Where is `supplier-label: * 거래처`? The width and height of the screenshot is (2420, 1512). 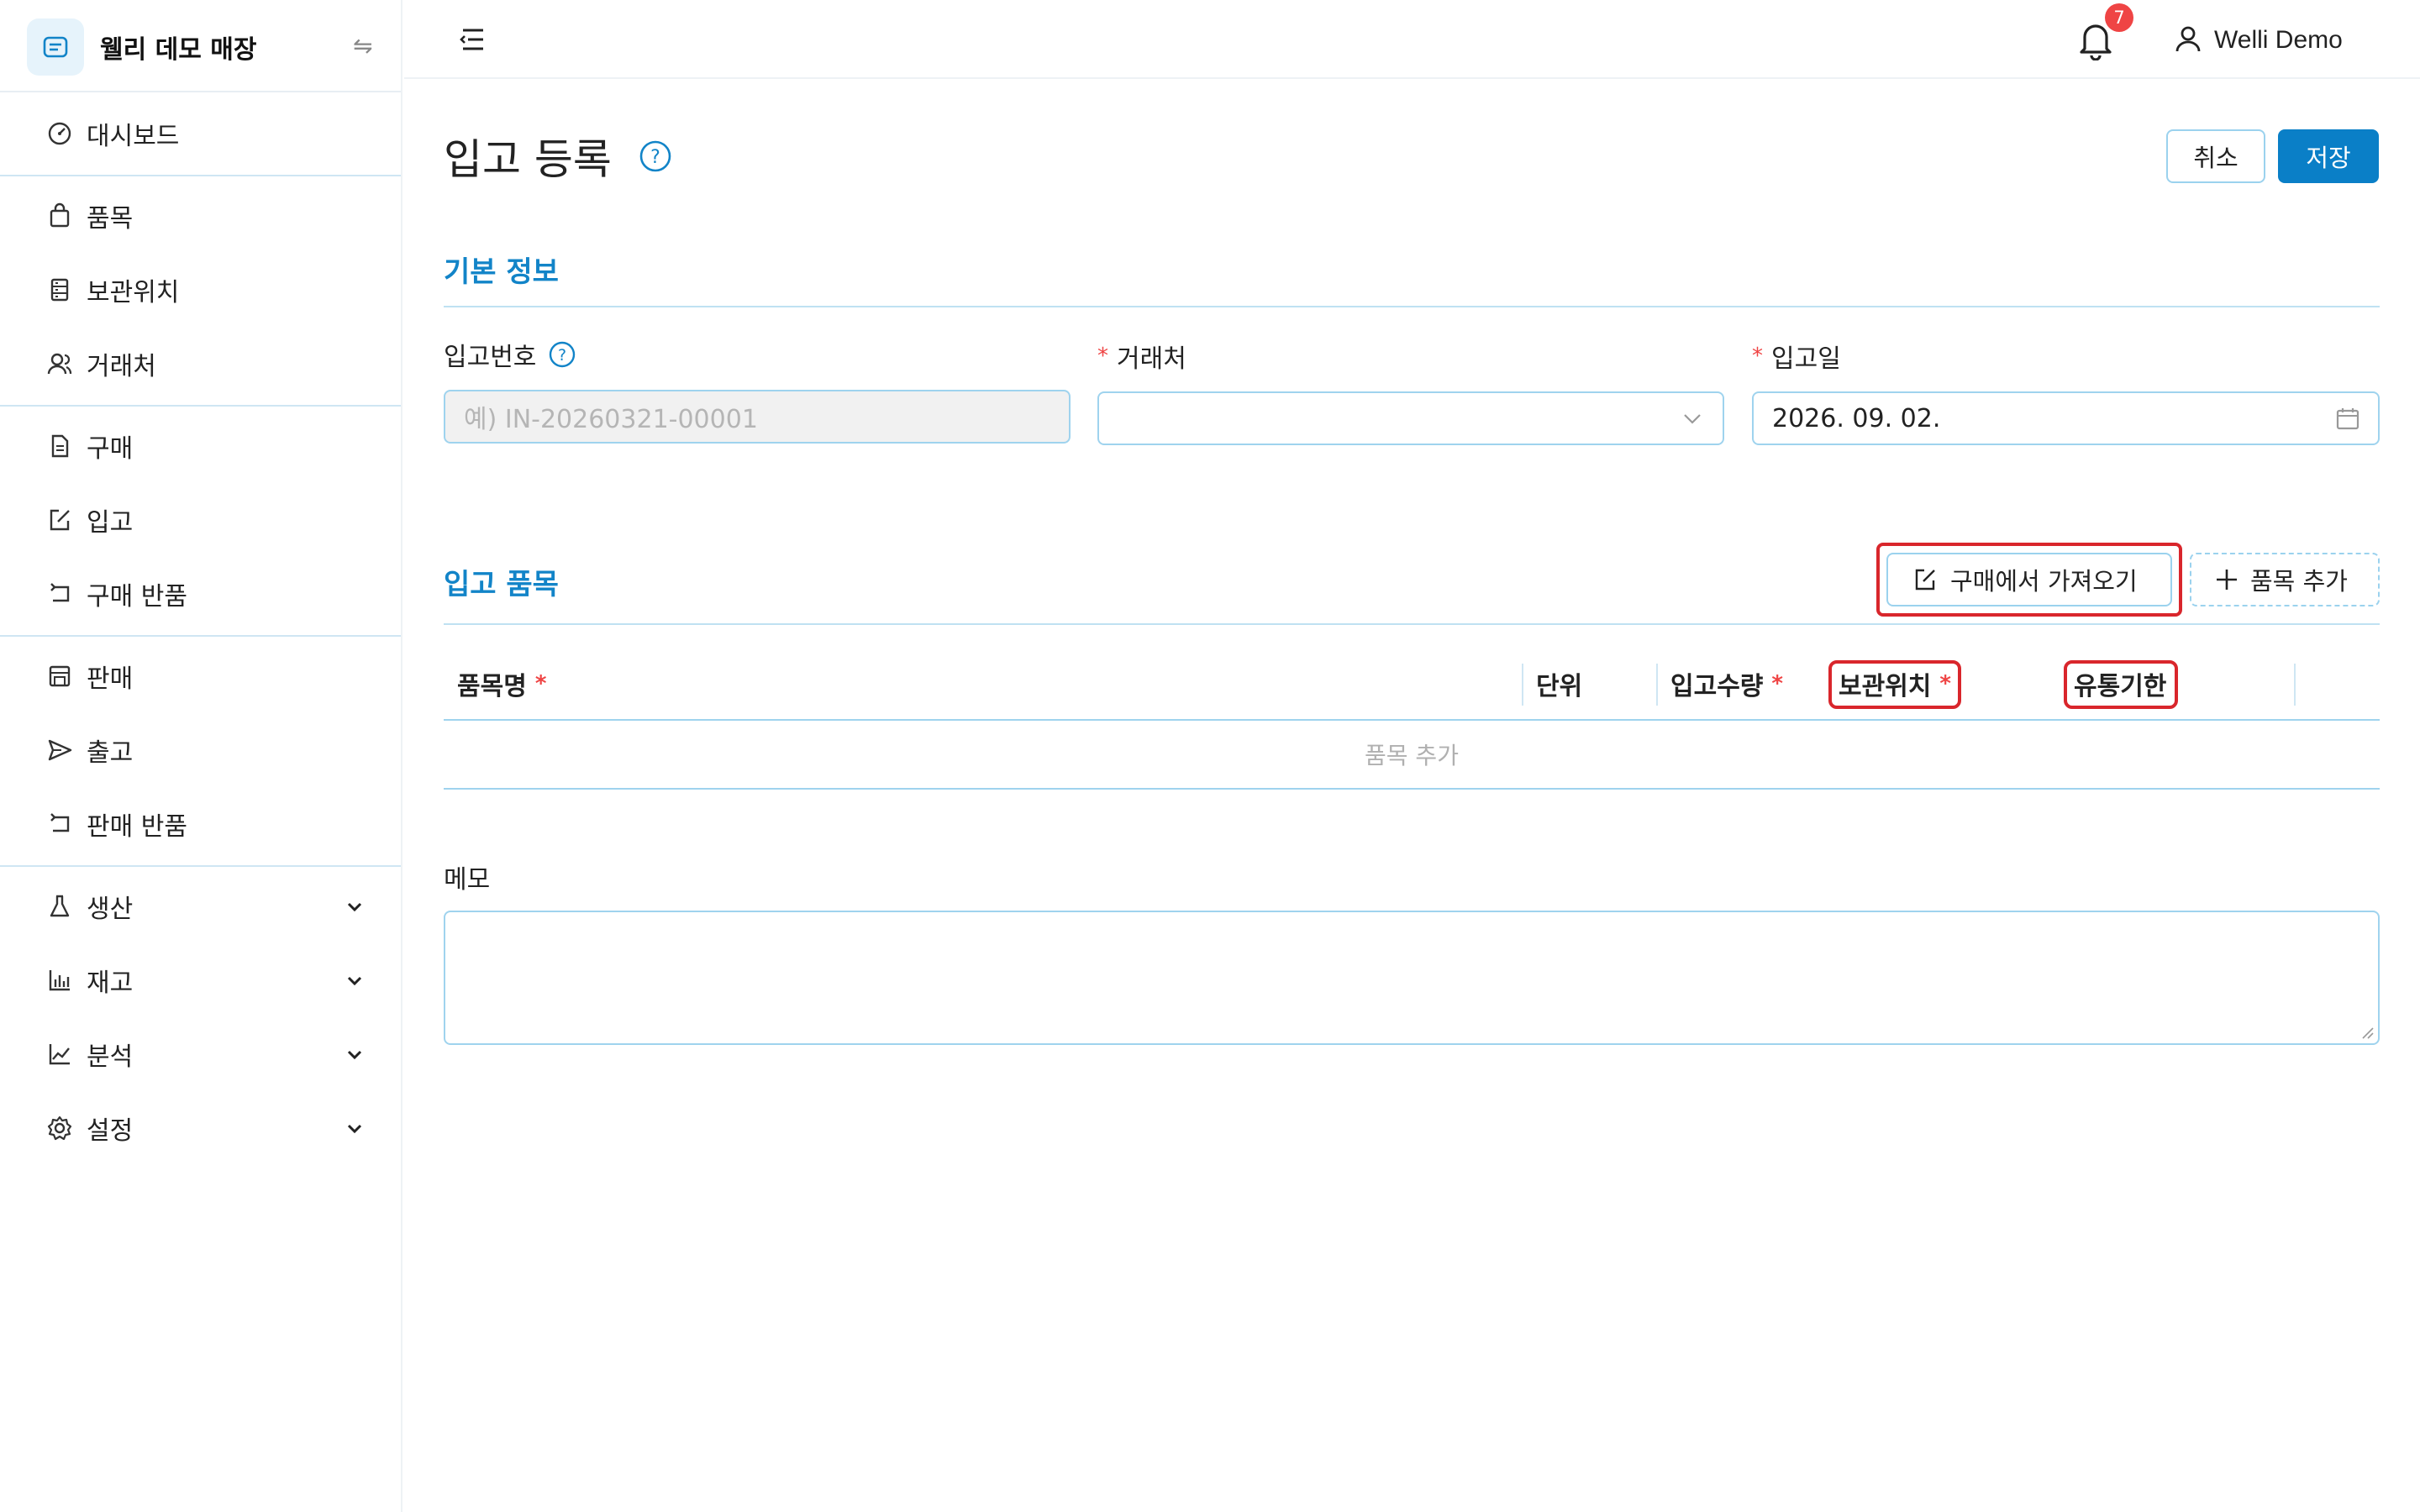
supplier-label: * 거래처 is located at coordinates (1141, 356).